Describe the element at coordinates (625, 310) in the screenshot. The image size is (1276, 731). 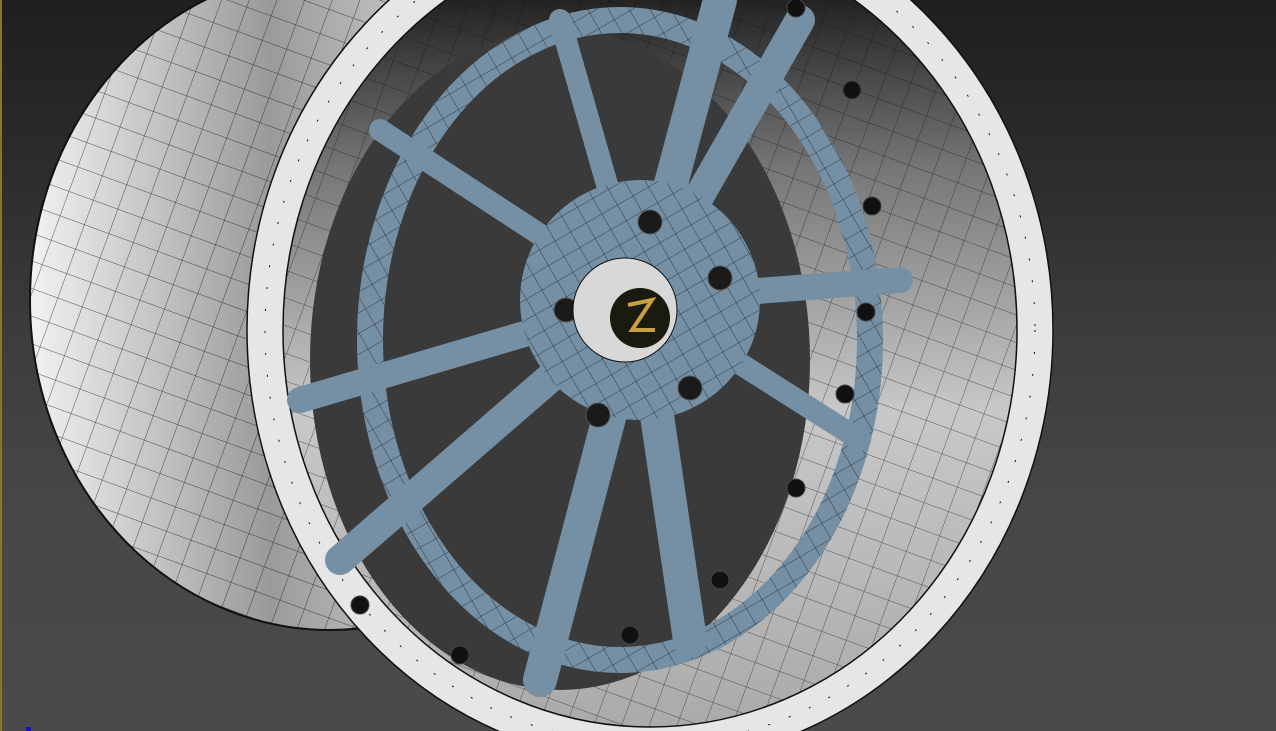
I see `center-cap` at that location.